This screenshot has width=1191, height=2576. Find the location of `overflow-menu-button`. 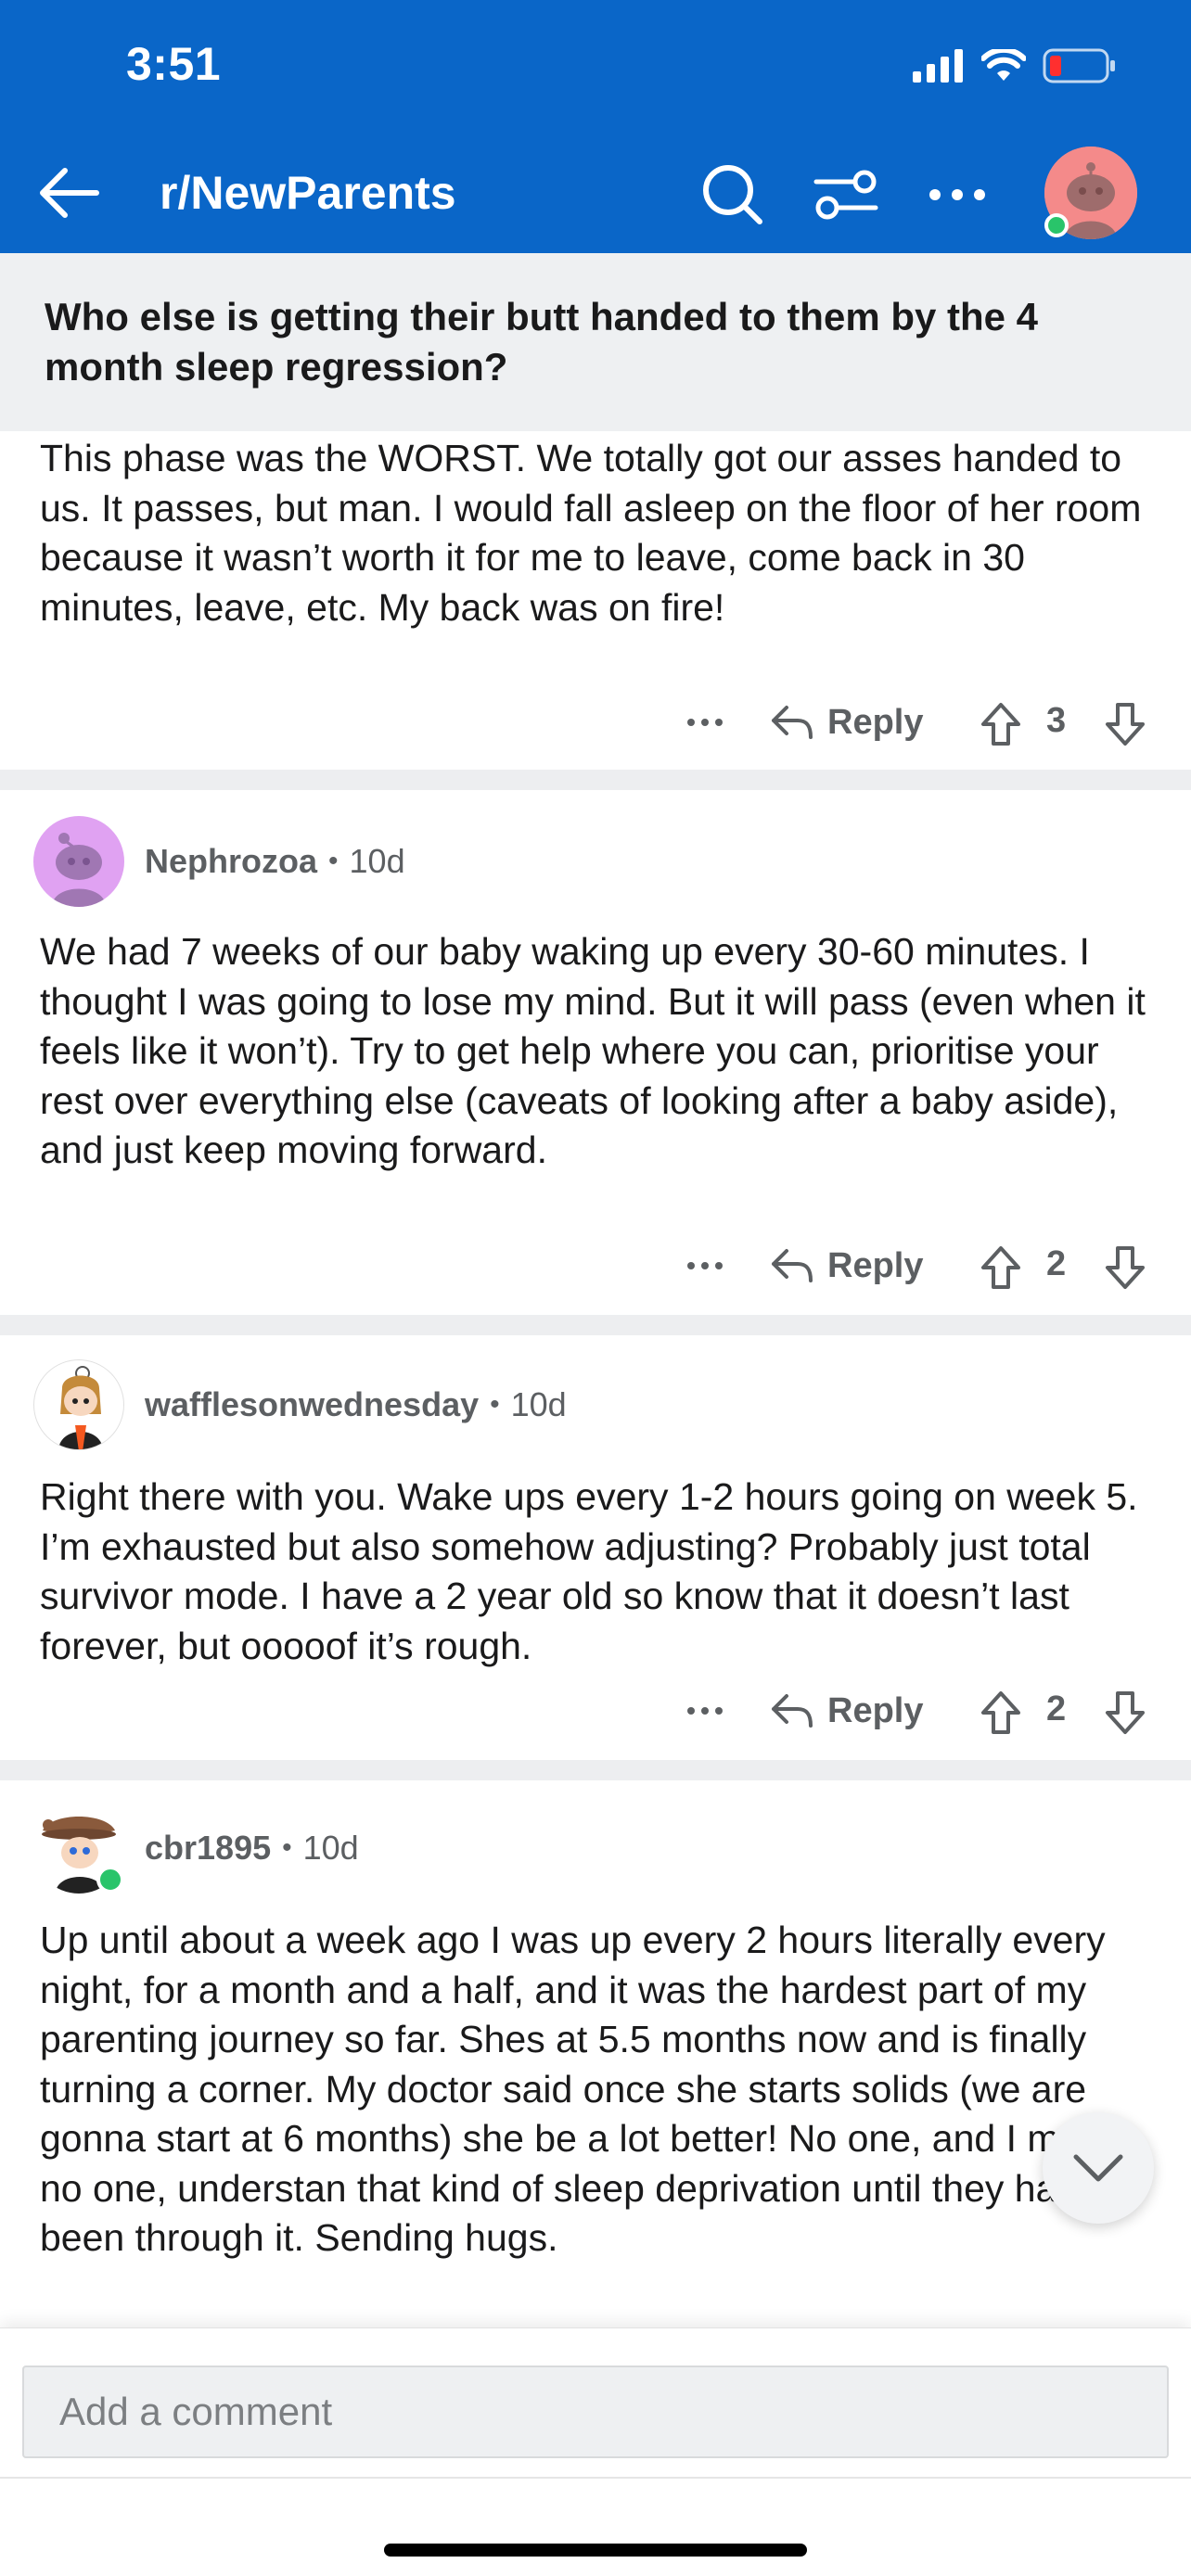

overflow-menu-button is located at coordinates (957, 195).